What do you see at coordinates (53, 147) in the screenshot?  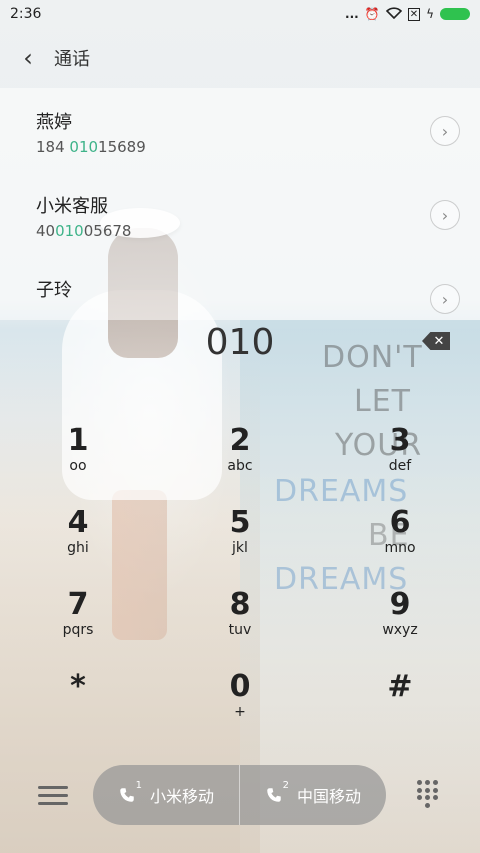 I see `number-prefix: 184` at bounding box center [53, 147].